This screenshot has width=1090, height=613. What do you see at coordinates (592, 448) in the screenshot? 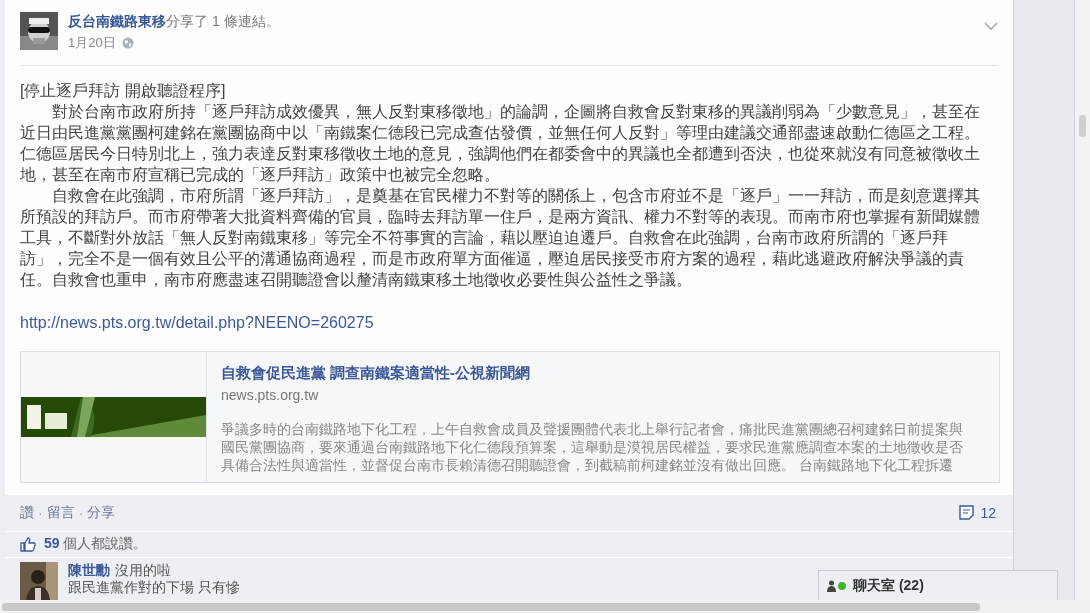
I see `link-description: 爭議多時的台南鐵路地下化工程，上午自救會成員及聲援團體代表北上舉行記者會，痛批民進黨團總召柯建銘日前提案與國民黨團協商，要來通過台南鐵路地下化仁德段預算案，這舉動是漠視居民權益，要求民進黨應調查本案的土地徵收是否具備合法性與適當性，並督促台南市長賴清德召開聽證會，到截稿前柯建銘並沒有做出回應。 台南鐵路地下化工程拆遷` at bounding box center [592, 448].